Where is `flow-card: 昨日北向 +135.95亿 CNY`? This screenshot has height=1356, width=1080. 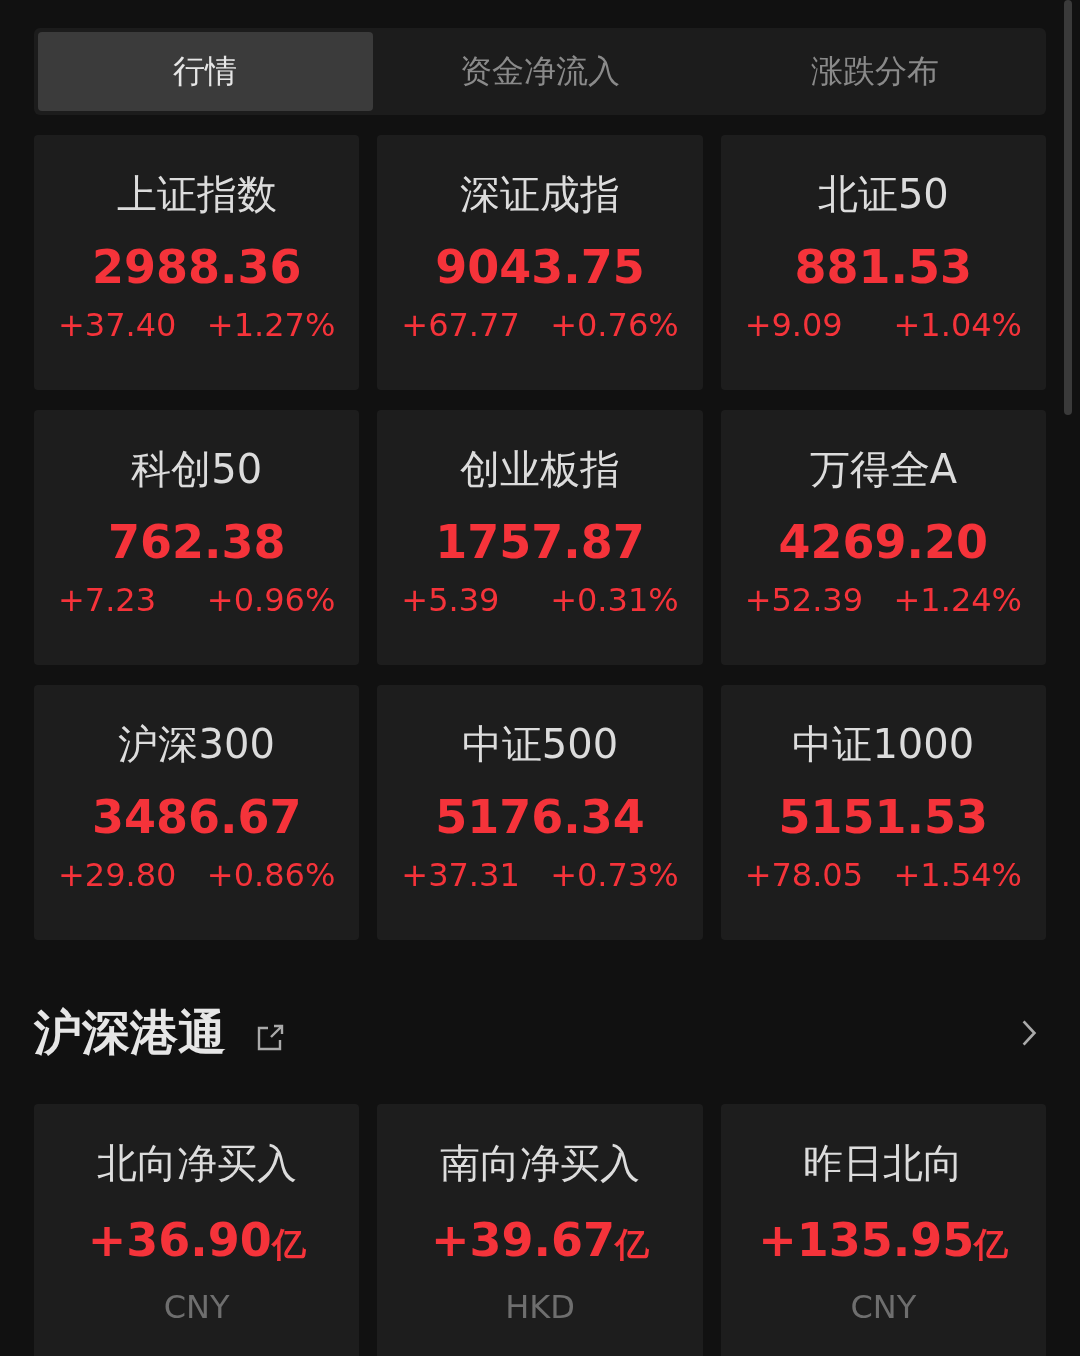
flow-card: 昨日北向 +135.95亿 CNY is located at coordinates (883, 1230).